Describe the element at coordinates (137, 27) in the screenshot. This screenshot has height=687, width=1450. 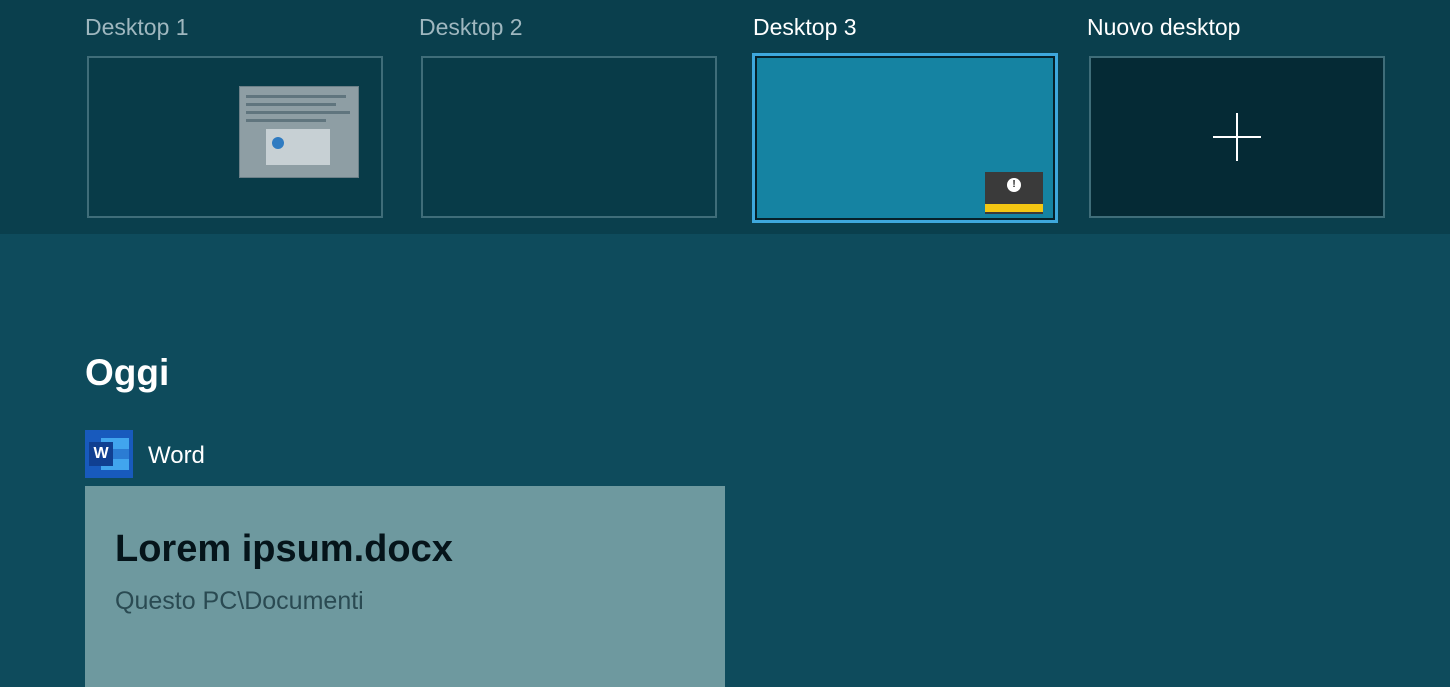
I see `desktop-1-label: Desktop 1` at that location.